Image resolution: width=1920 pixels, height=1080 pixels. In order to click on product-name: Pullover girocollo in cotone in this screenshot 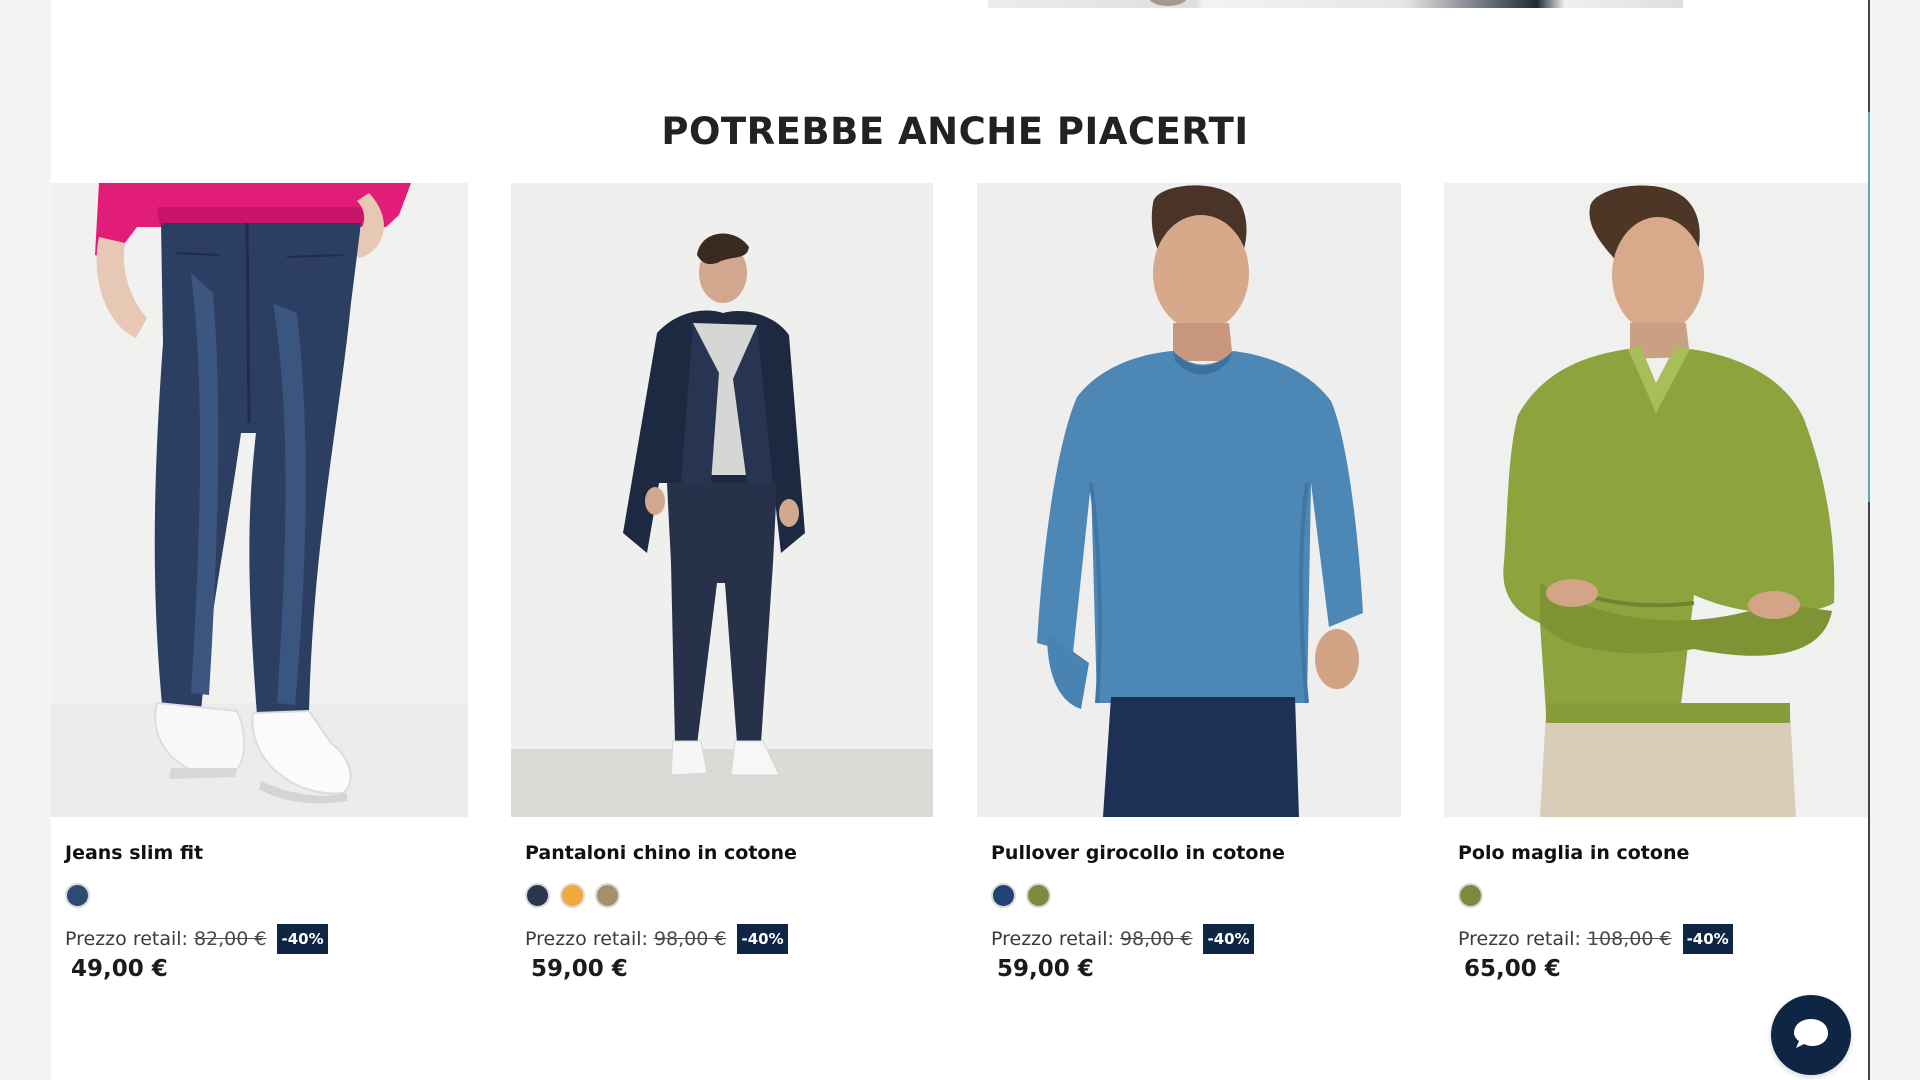, I will do `click(1138, 853)`.